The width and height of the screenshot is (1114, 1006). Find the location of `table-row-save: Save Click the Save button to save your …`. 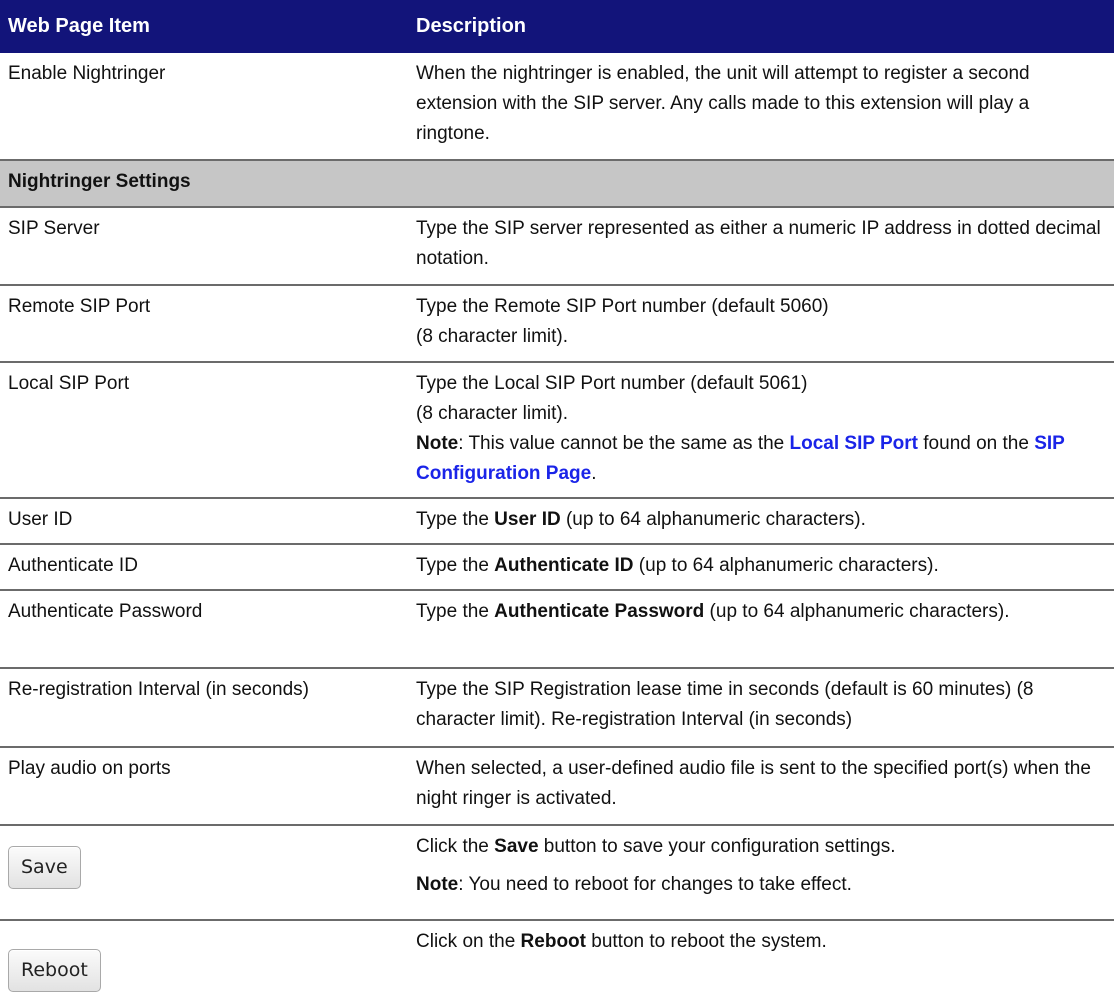

table-row-save: Save Click the Save button to save your … is located at coordinates (557, 873).